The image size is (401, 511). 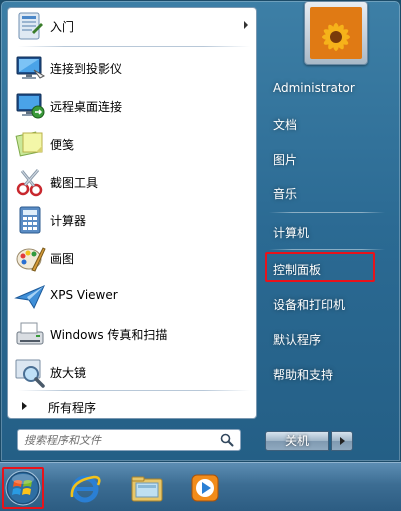 What do you see at coordinates (132, 144) in the screenshot?
I see `program-sticky-notes: 便笺` at bounding box center [132, 144].